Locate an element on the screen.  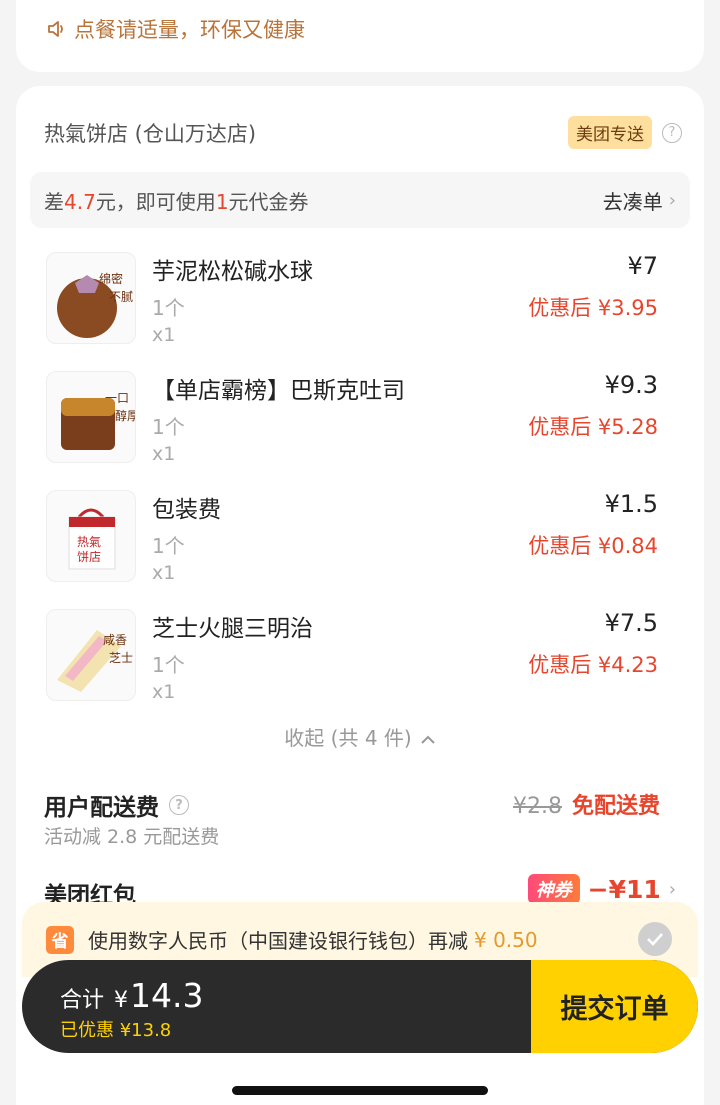
store-meta: 美团专送 ? is located at coordinates (625, 132).